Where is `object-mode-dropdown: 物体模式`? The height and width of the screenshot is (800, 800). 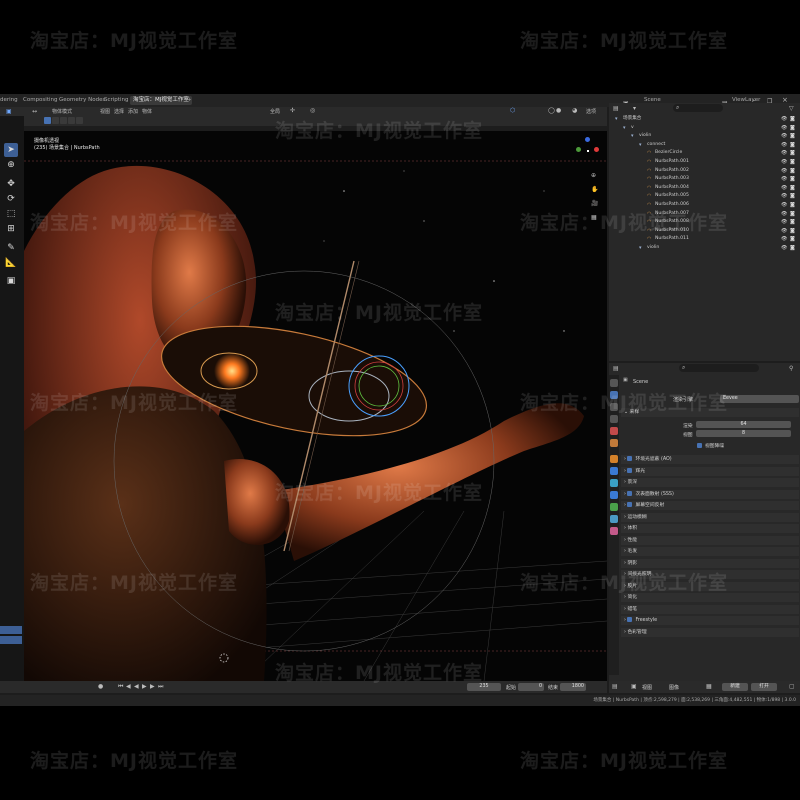
object-mode-dropdown: 物体模式 is located at coordinates (62, 111).